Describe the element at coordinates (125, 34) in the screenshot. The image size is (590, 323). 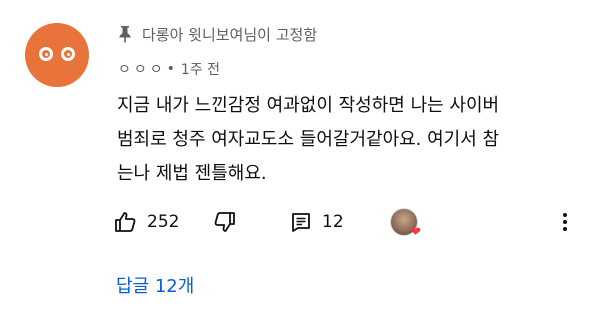
I see `pin-icon` at that location.